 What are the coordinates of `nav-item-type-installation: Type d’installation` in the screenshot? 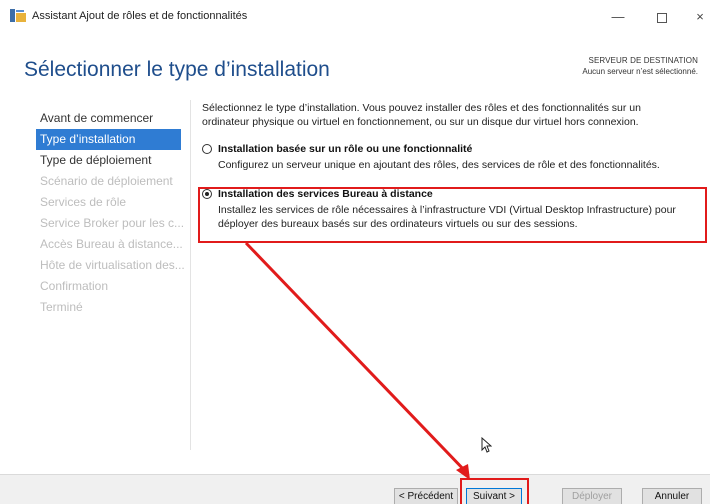 It's located at (108, 139).